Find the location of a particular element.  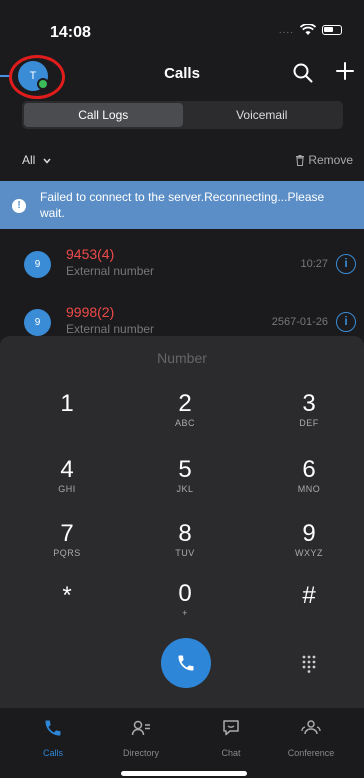

key-letters: GHI is located at coordinates (67, 489).